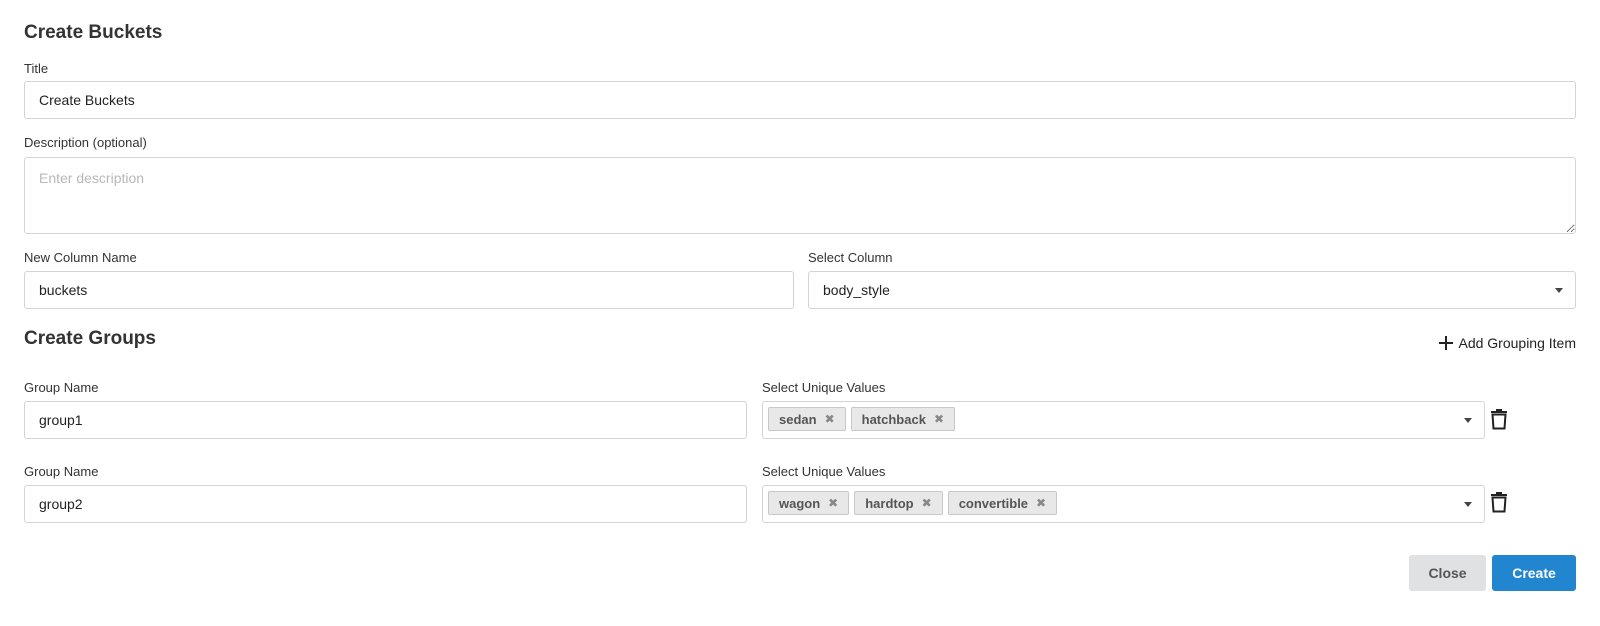  Describe the element at coordinates (800, 100) in the screenshot. I see `title-input` at that location.